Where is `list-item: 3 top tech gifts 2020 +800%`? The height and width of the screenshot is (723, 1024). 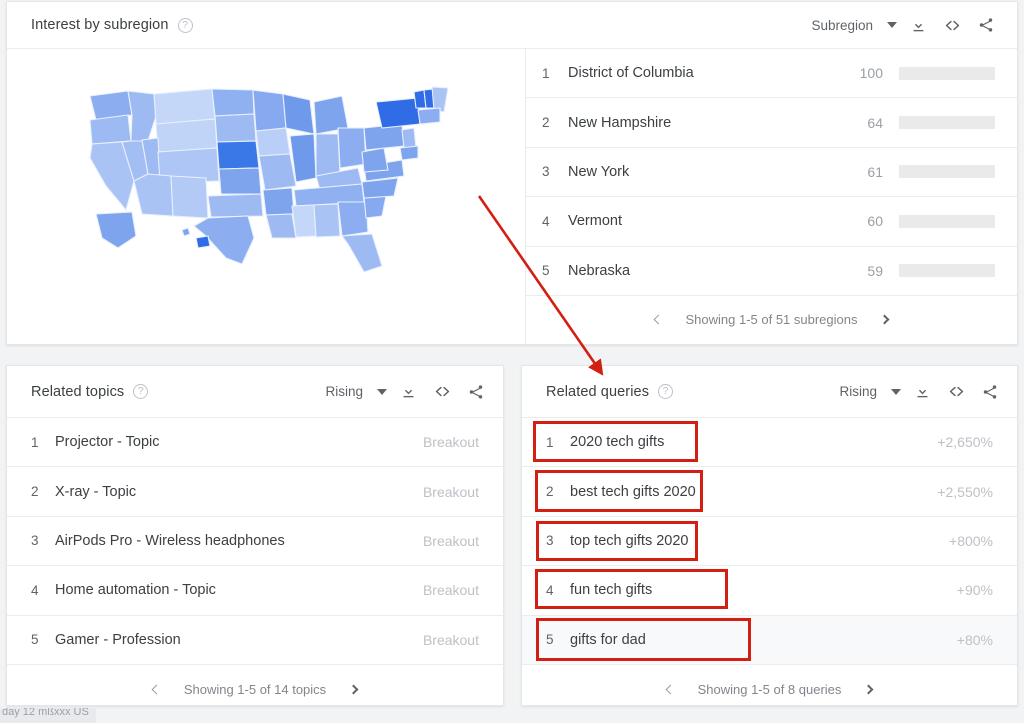
list-item: 3 top tech gifts 2020 +800% is located at coordinates (769, 540).